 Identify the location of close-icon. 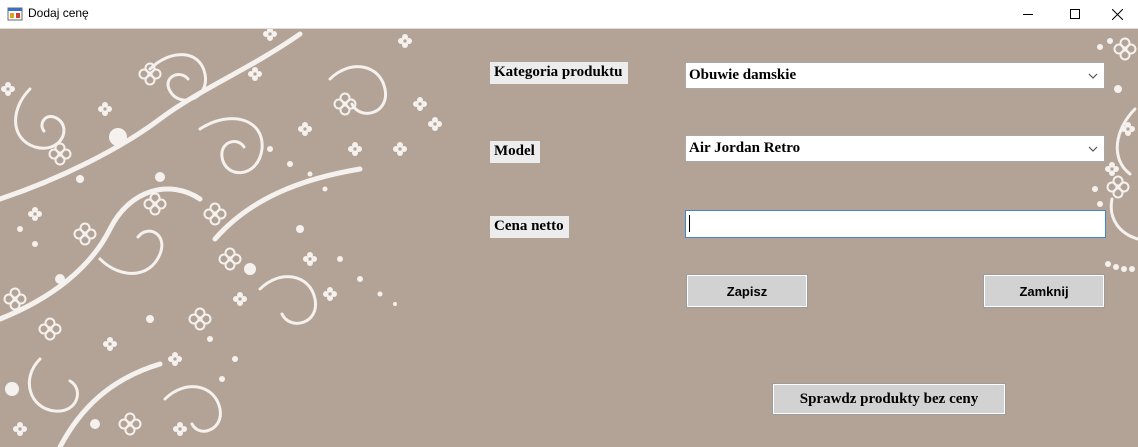
(1117, 14).